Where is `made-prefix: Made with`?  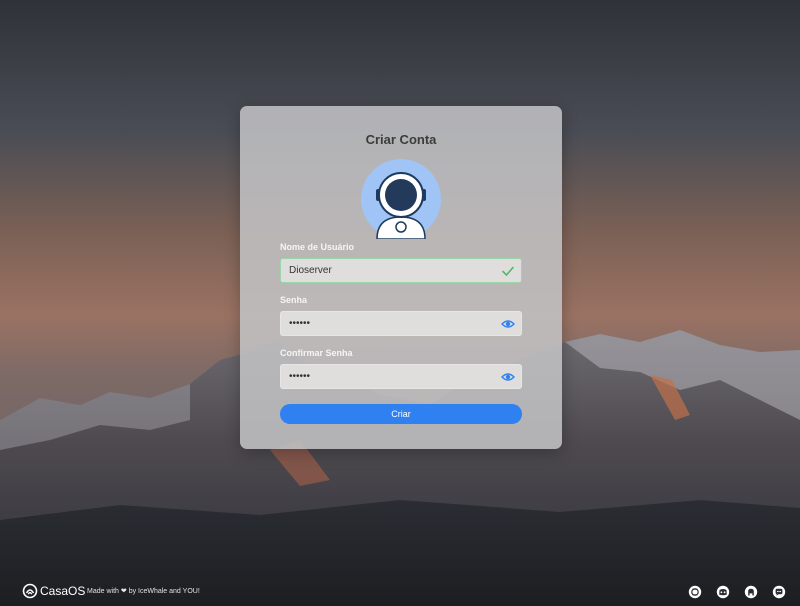 made-prefix: Made with is located at coordinates (103, 591).